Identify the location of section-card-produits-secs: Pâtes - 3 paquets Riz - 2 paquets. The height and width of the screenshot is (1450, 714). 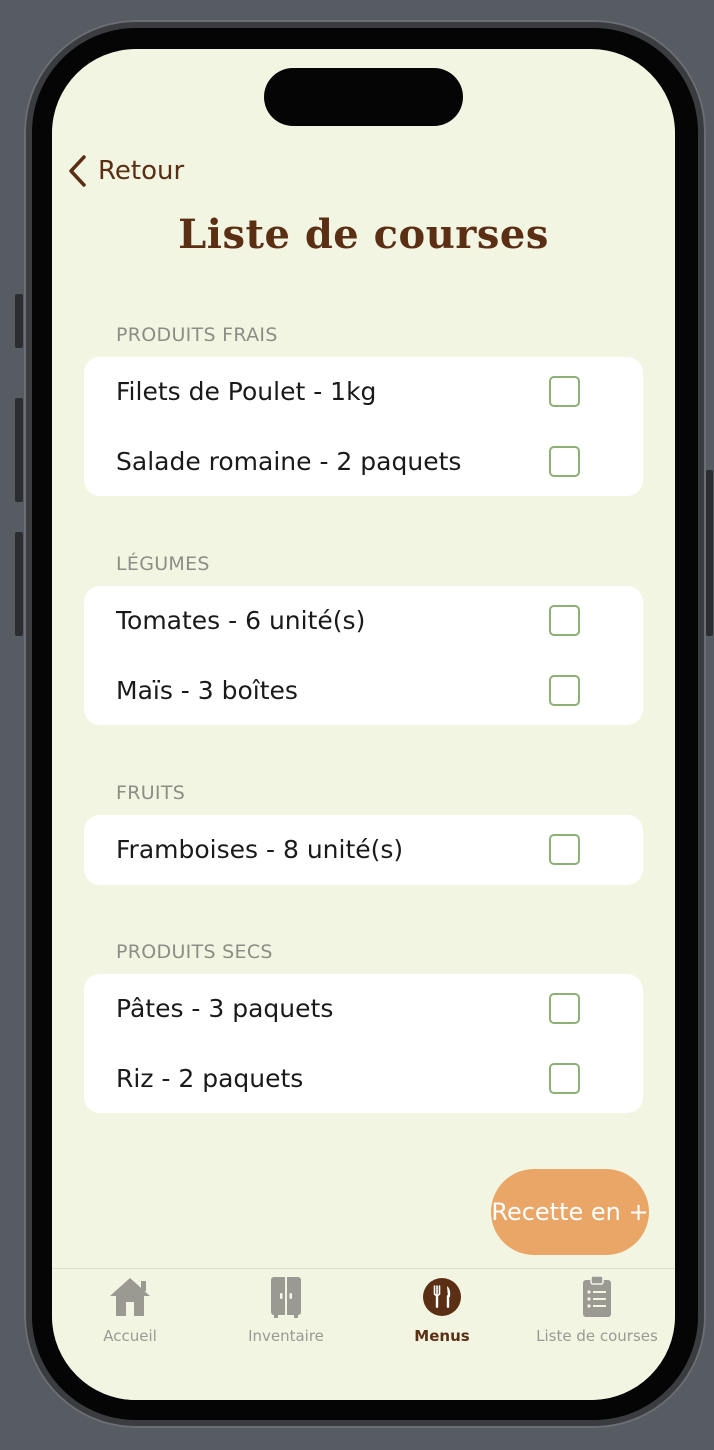
(363, 1043).